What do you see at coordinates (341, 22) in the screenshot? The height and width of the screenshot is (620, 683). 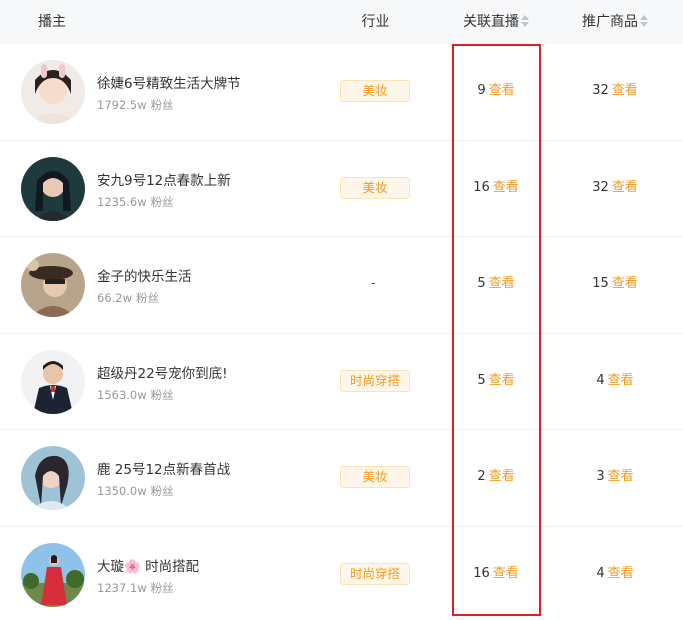 I see `table-header: 播主 行业 关联直播 推广商品` at bounding box center [341, 22].